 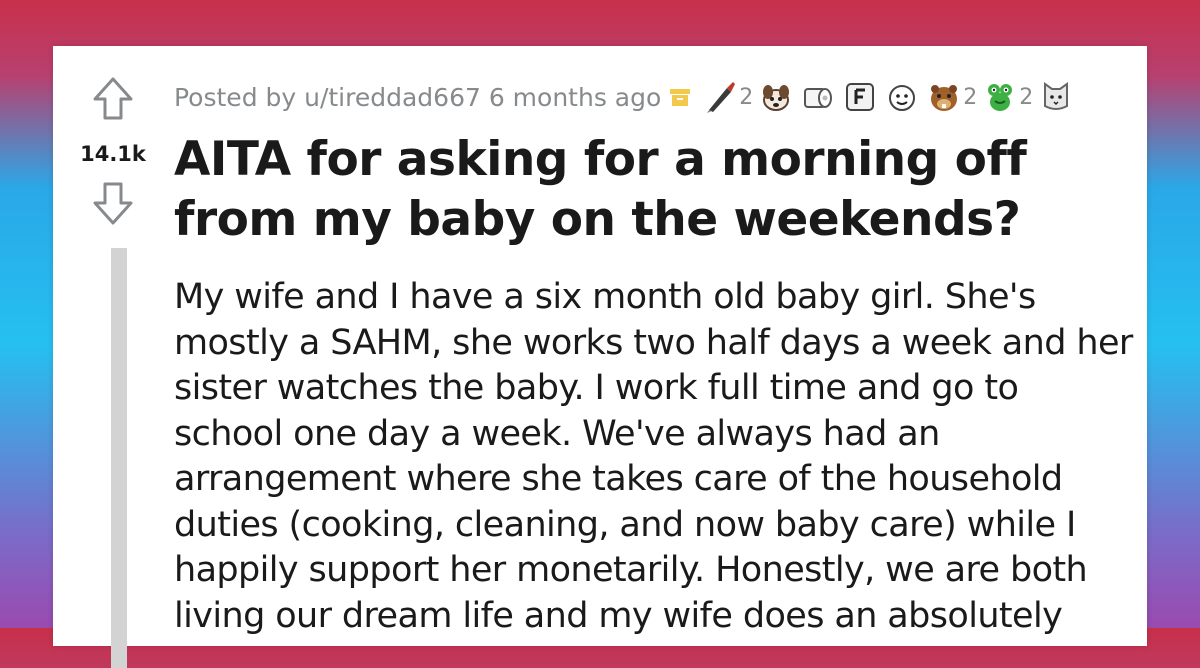 I want to click on award-frog: 2, so click(x=1008, y=97).